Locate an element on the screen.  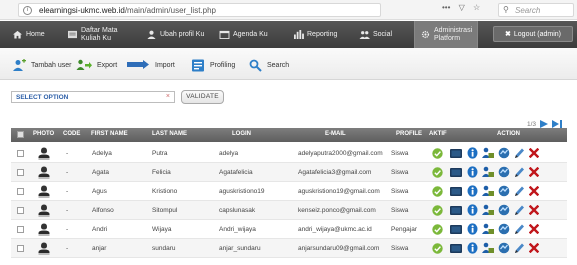
cell-email: Agatafelicia3@gmail.com is located at coordinates (334, 172).